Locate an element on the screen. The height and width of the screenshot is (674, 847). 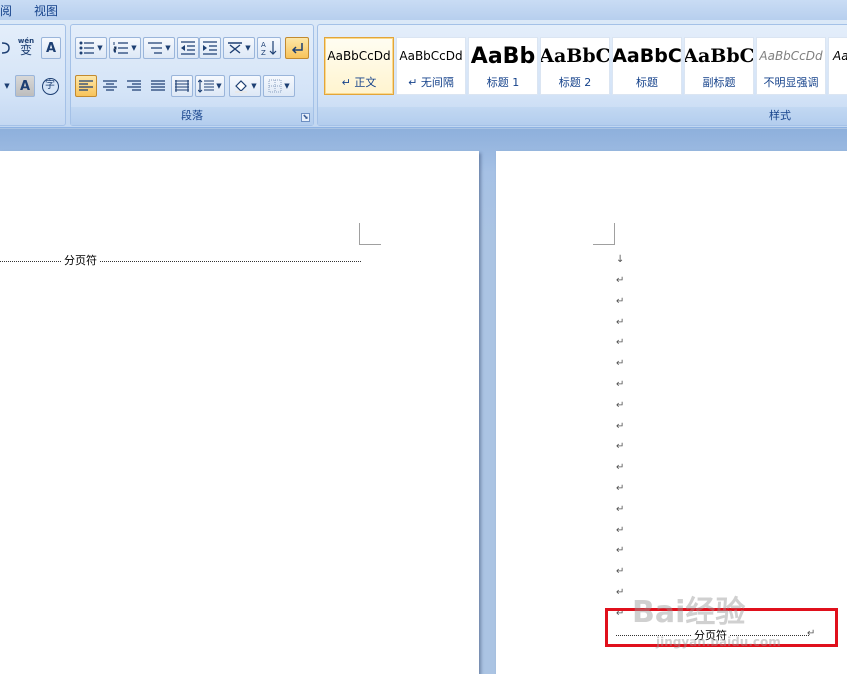
phonetic-guide-char: 变 is located at coordinates (25, 50).